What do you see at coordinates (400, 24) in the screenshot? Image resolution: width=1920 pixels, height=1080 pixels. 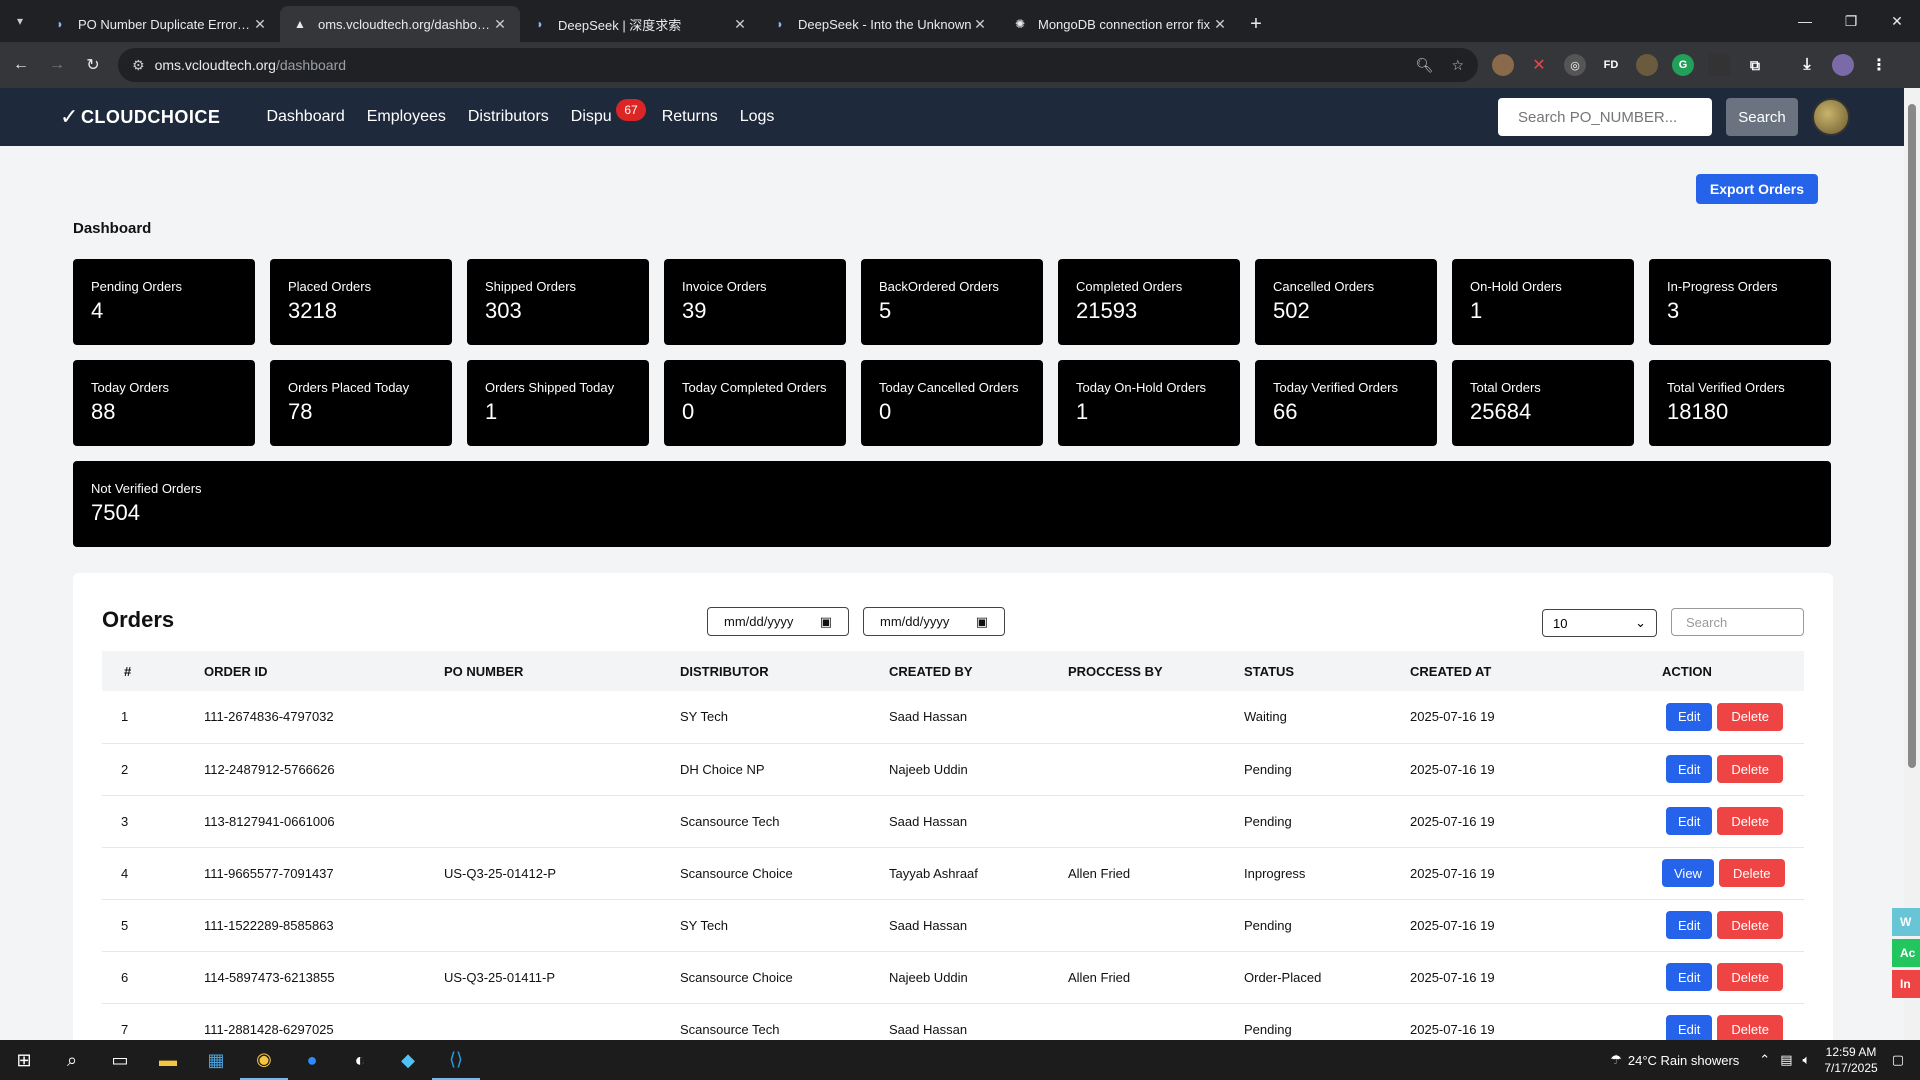 I see `browser-tab: ▲ oms.vcloudtech.org/dashboard ✕` at bounding box center [400, 24].